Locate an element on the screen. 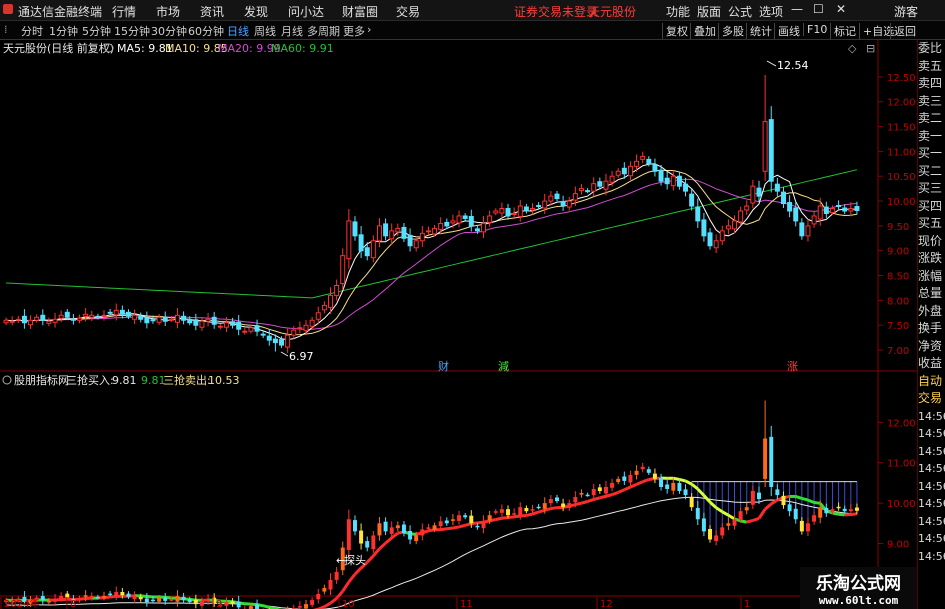  side-panel-label: 卖三 is located at coordinates (931, 102).